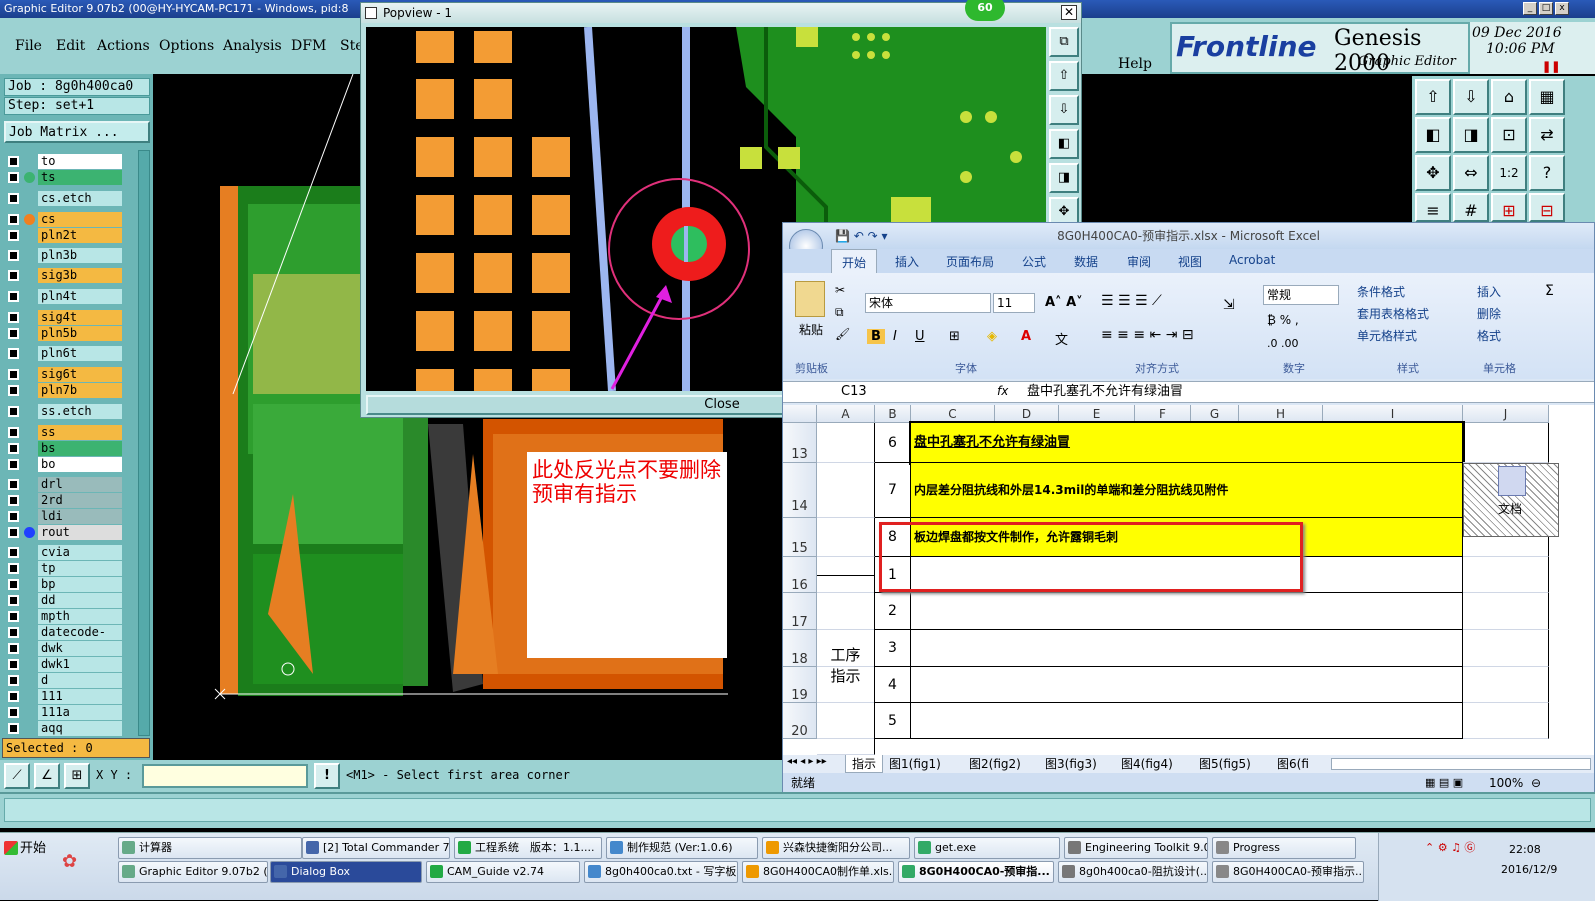  What do you see at coordinates (846, 665) in the screenshot?
I see `section-label-cell: 工序指示` at bounding box center [846, 665].